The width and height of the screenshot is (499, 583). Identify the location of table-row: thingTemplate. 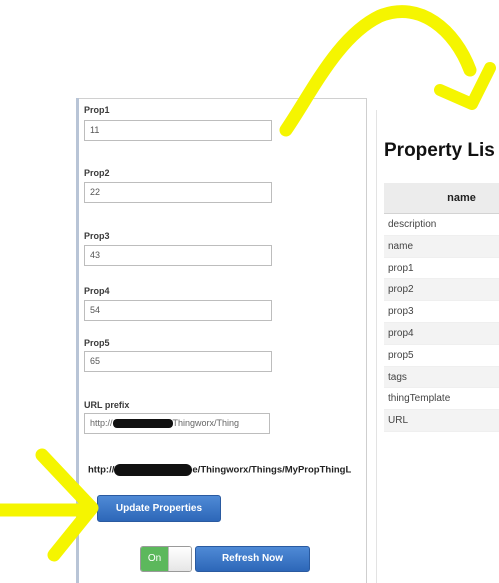
(441, 399).